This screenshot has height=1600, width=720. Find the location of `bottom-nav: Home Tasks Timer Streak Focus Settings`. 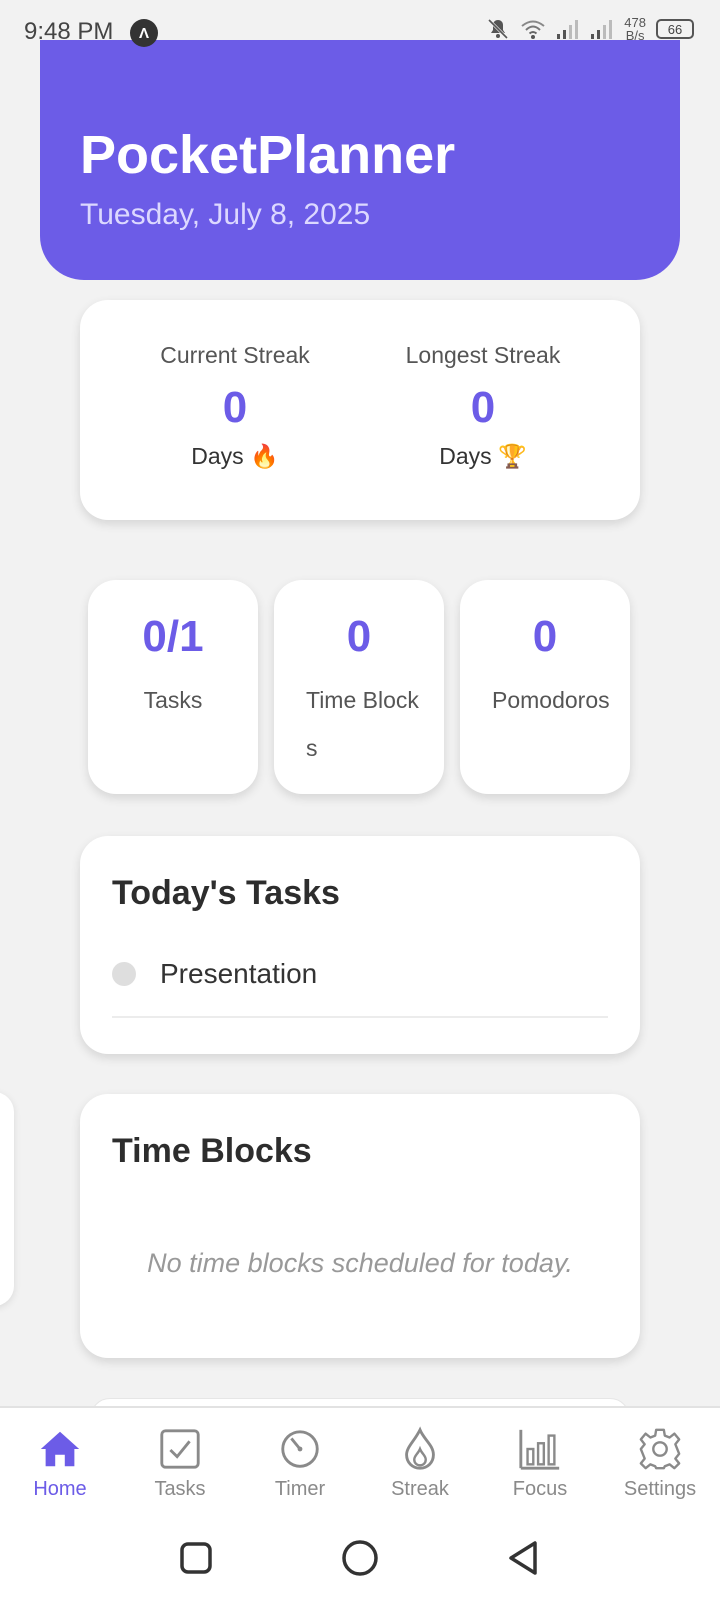

bottom-nav: Home Tasks Timer Streak Focus Settings is located at coordinates (360, 1461).